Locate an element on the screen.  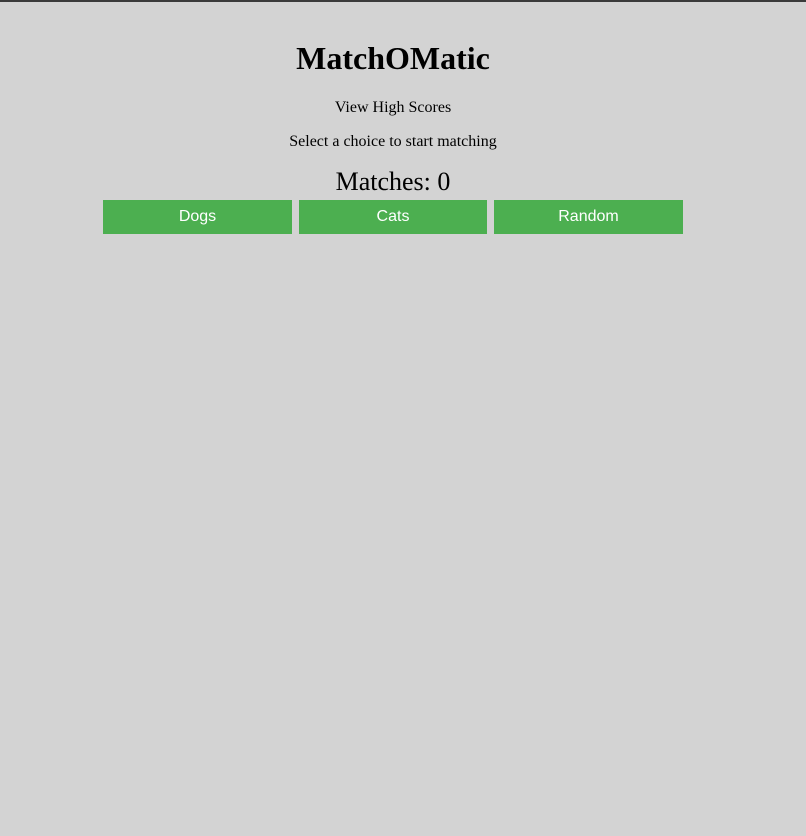
cats-button: Cats is located at coordinates (393, 217).